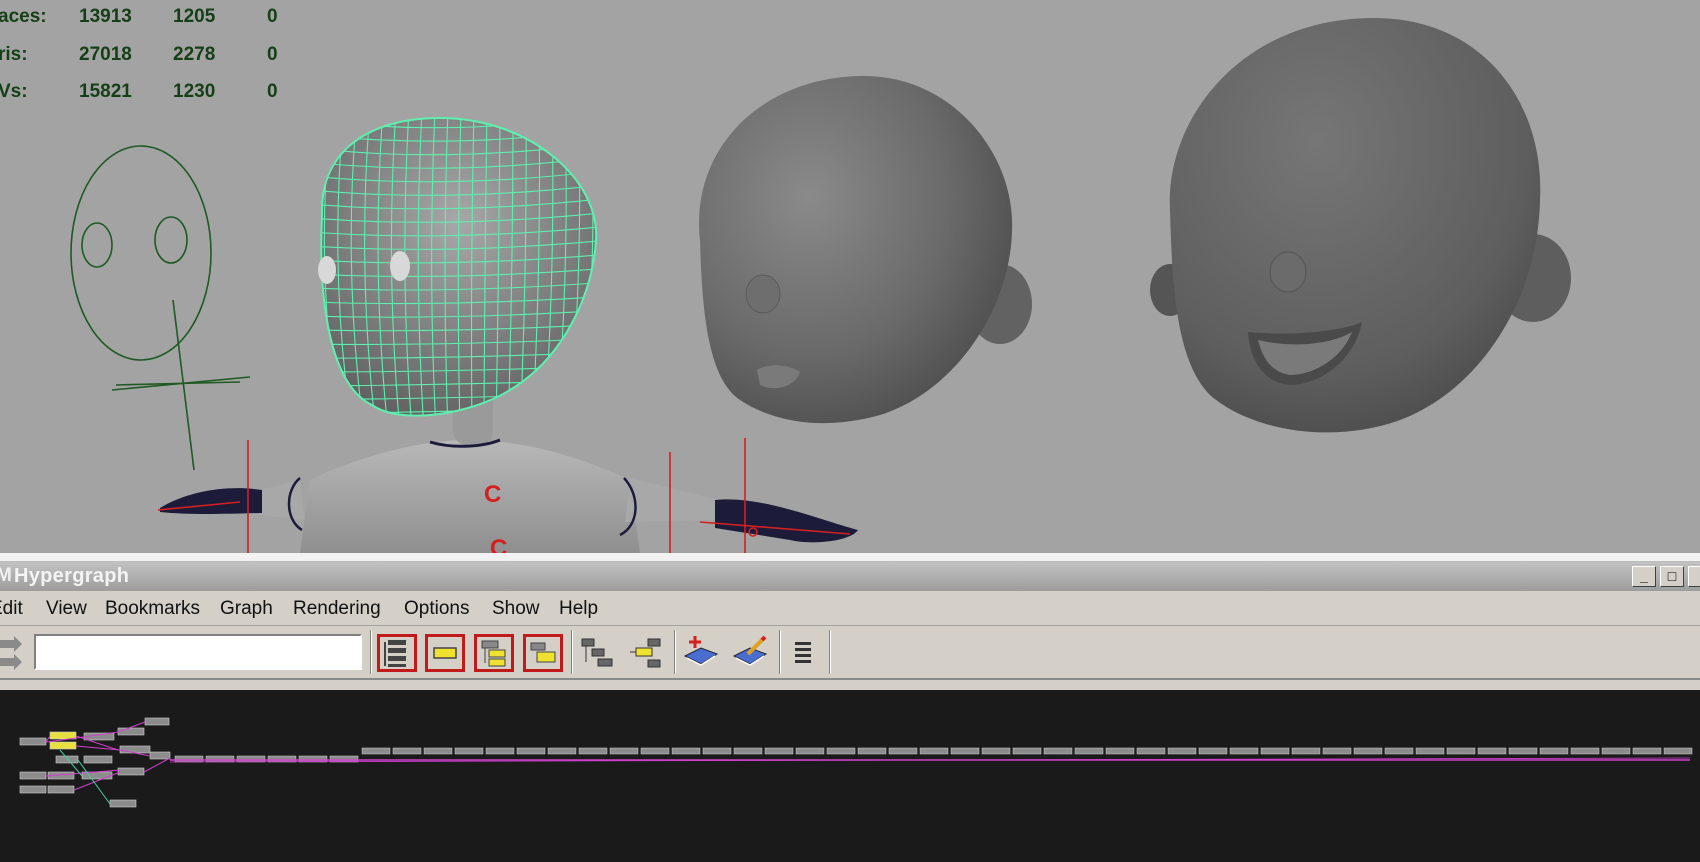 This screenshot has height=862, width=1700. I want to click on menu-options: Options, so click(436, 609).